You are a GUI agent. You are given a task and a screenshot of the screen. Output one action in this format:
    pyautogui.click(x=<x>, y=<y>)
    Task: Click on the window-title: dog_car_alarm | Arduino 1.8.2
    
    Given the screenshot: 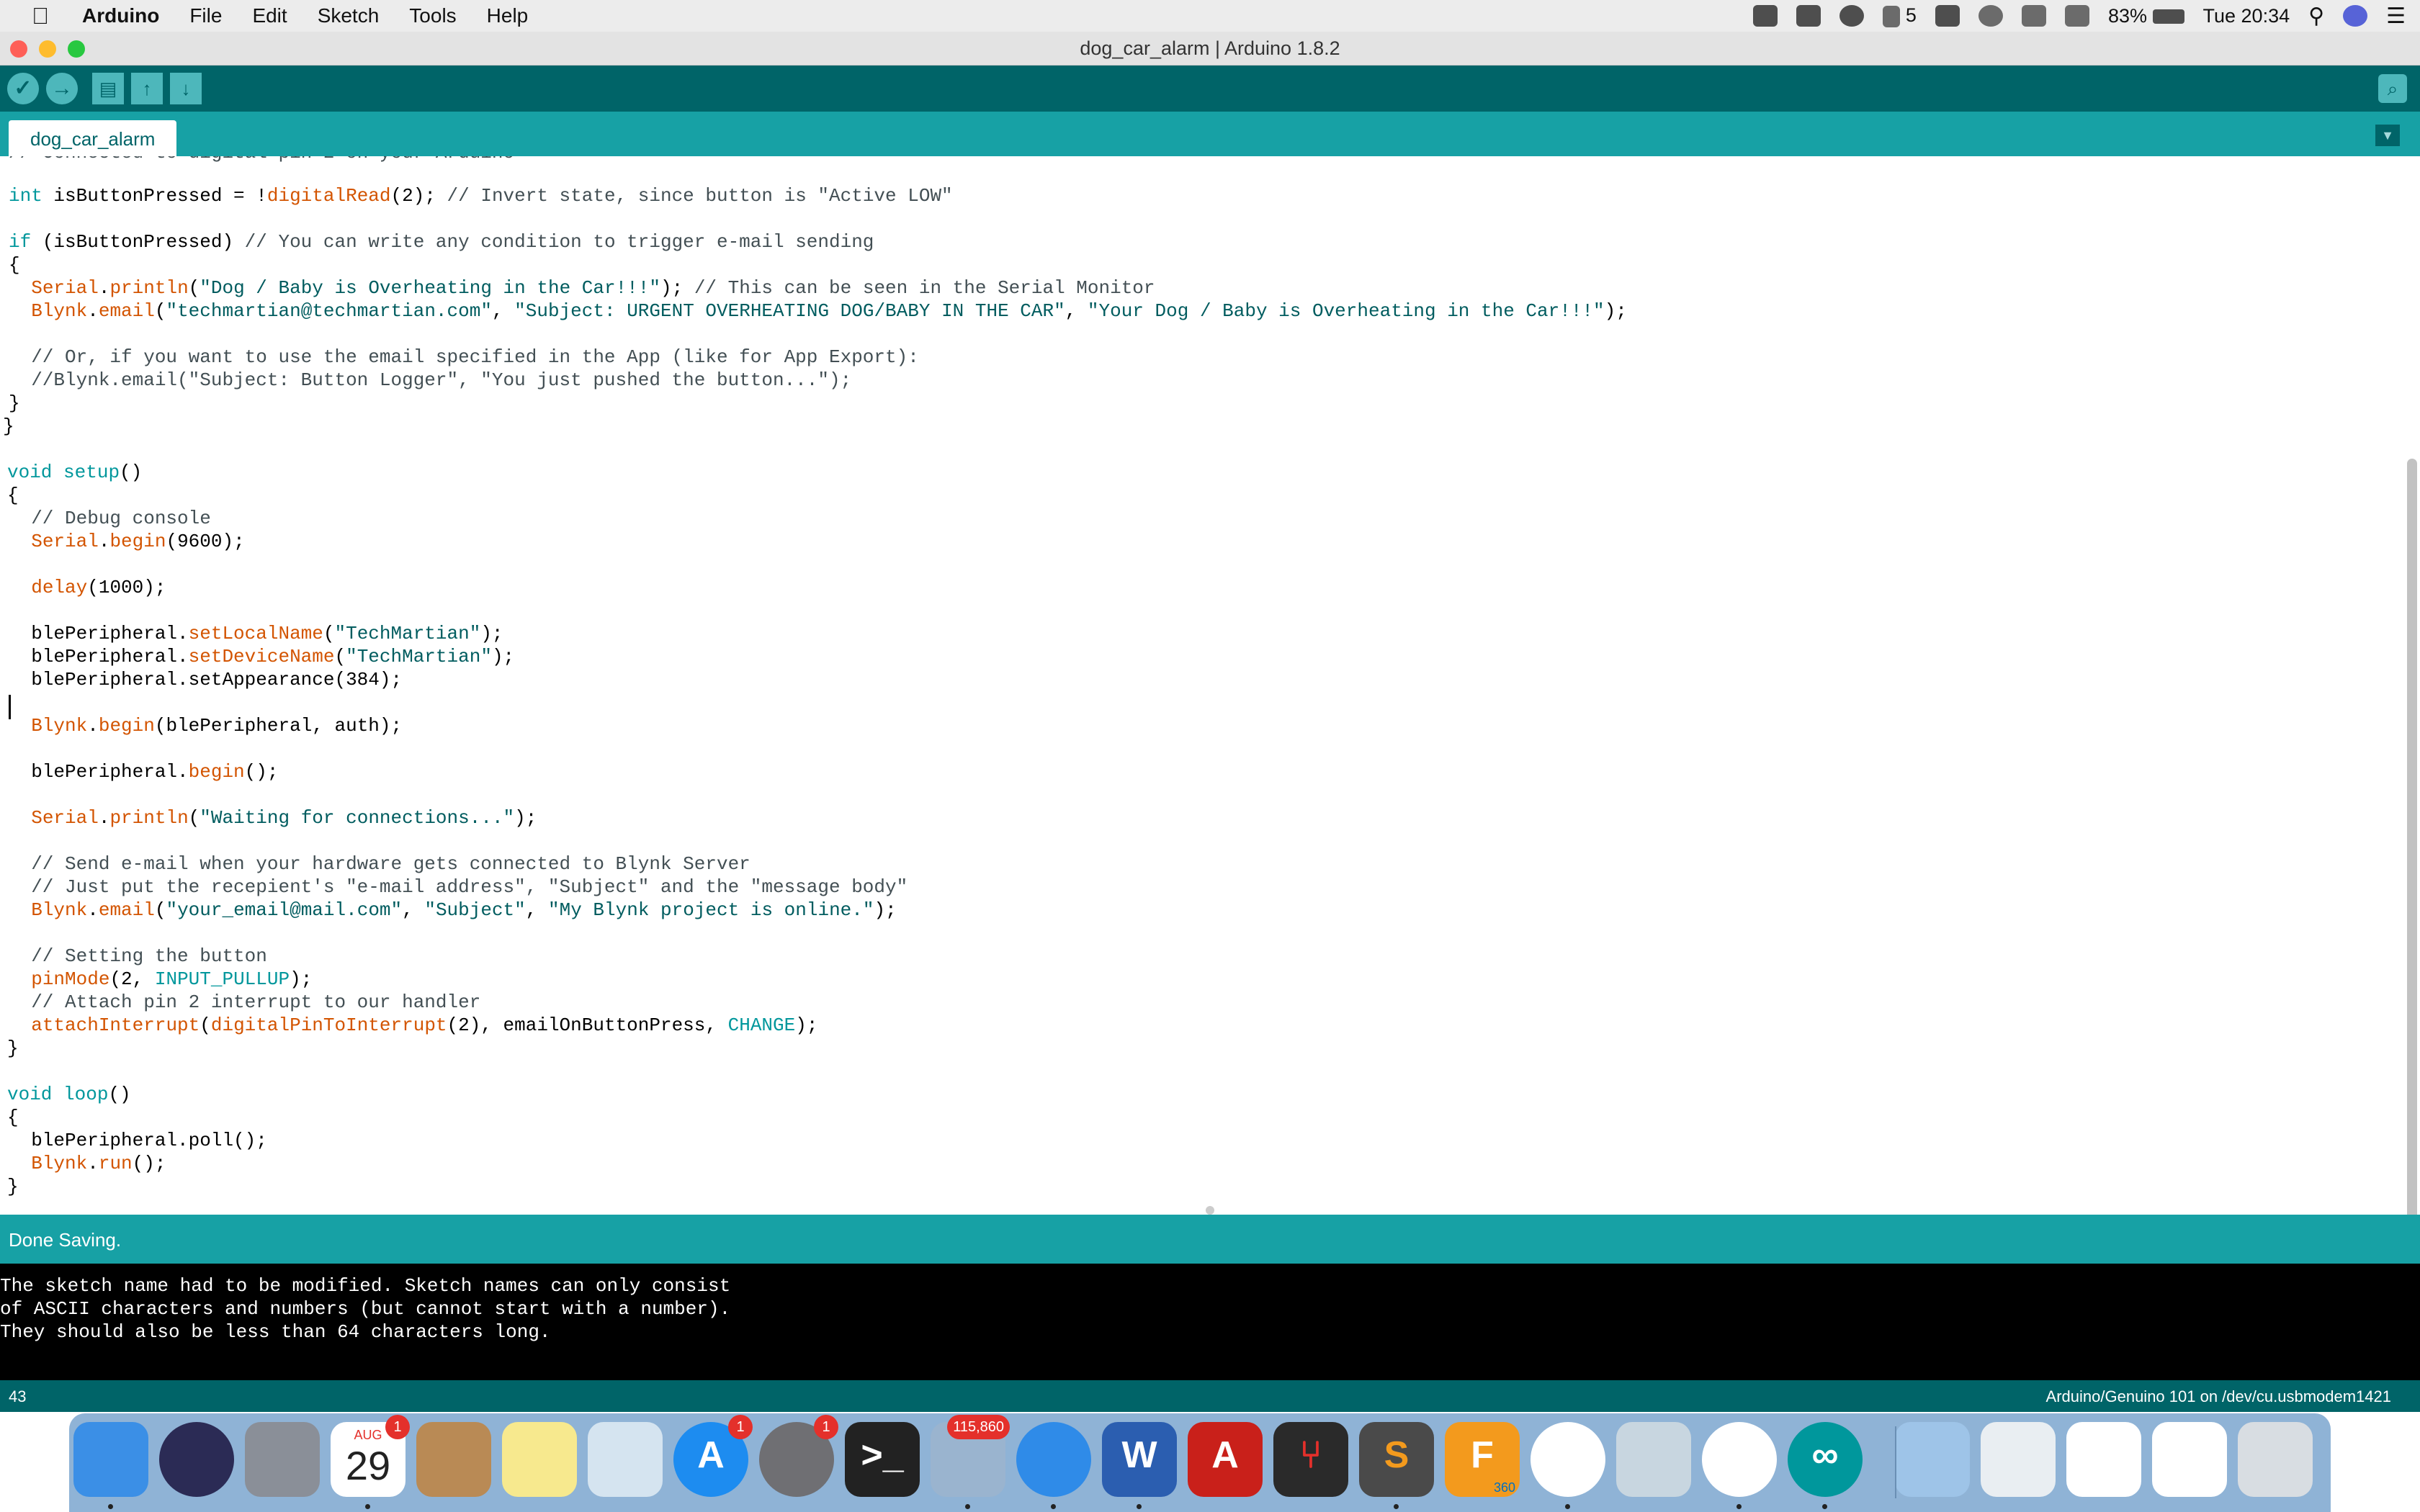 What is the action you would take?
    pyautogui.click(x=1210, y=48)
    